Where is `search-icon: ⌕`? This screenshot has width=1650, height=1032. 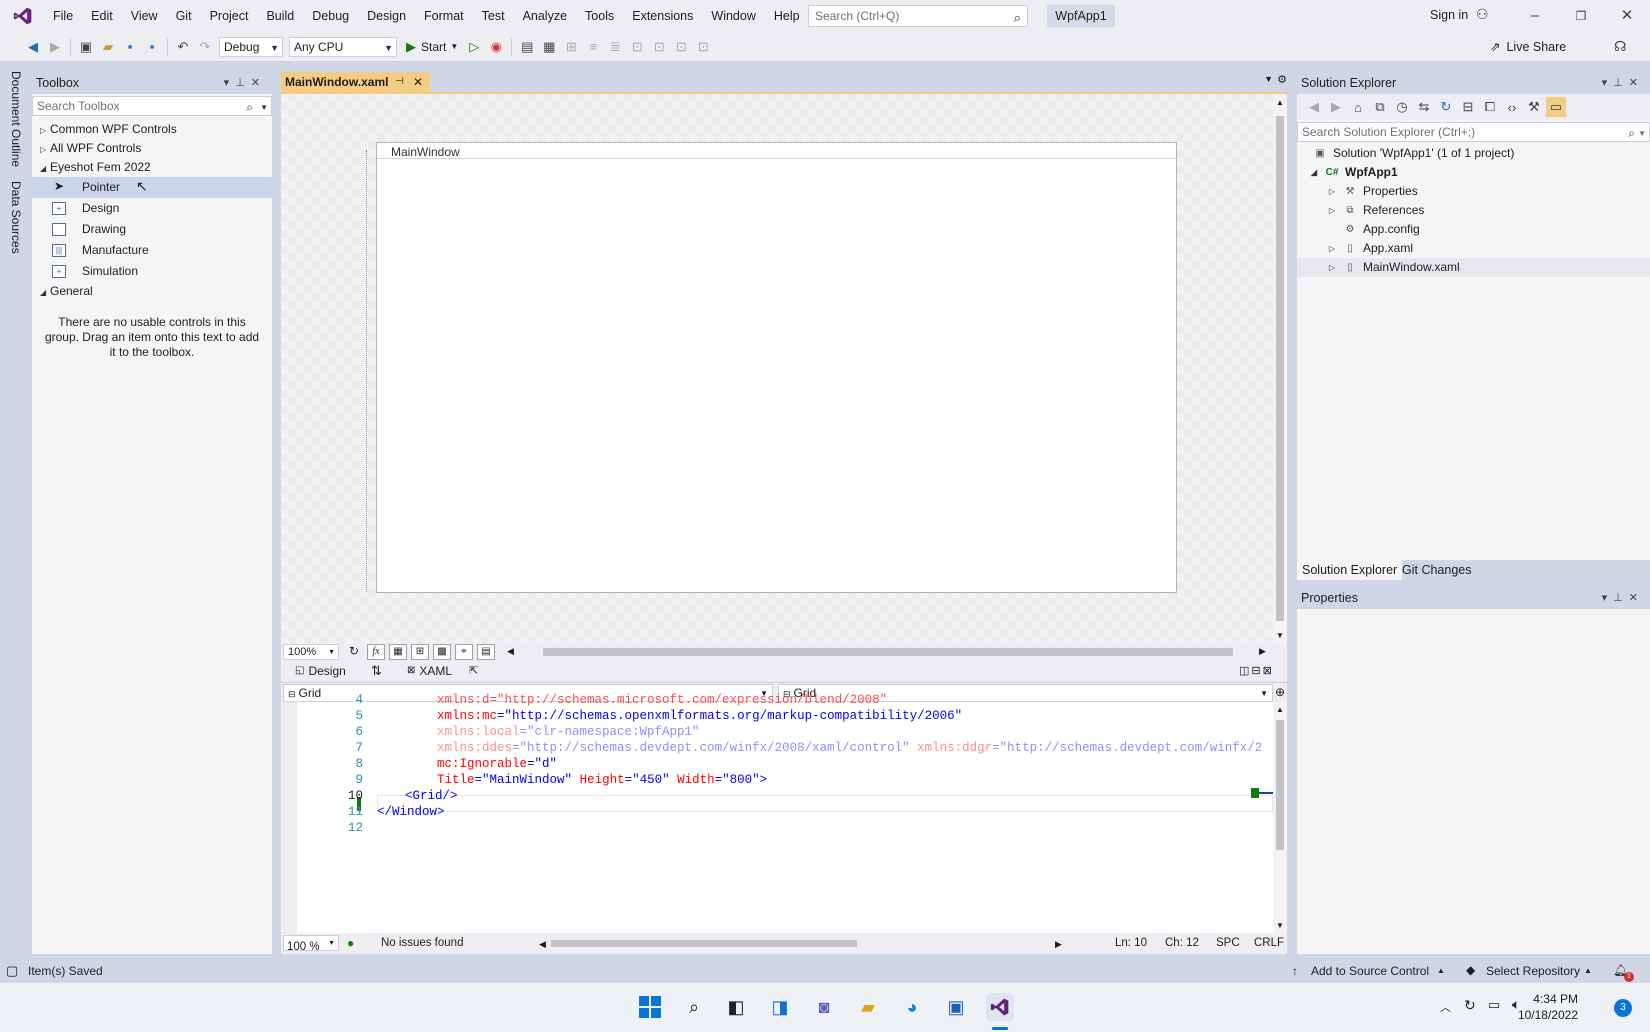 search-icon: ⌕ is located at coordinates (694, 1007).